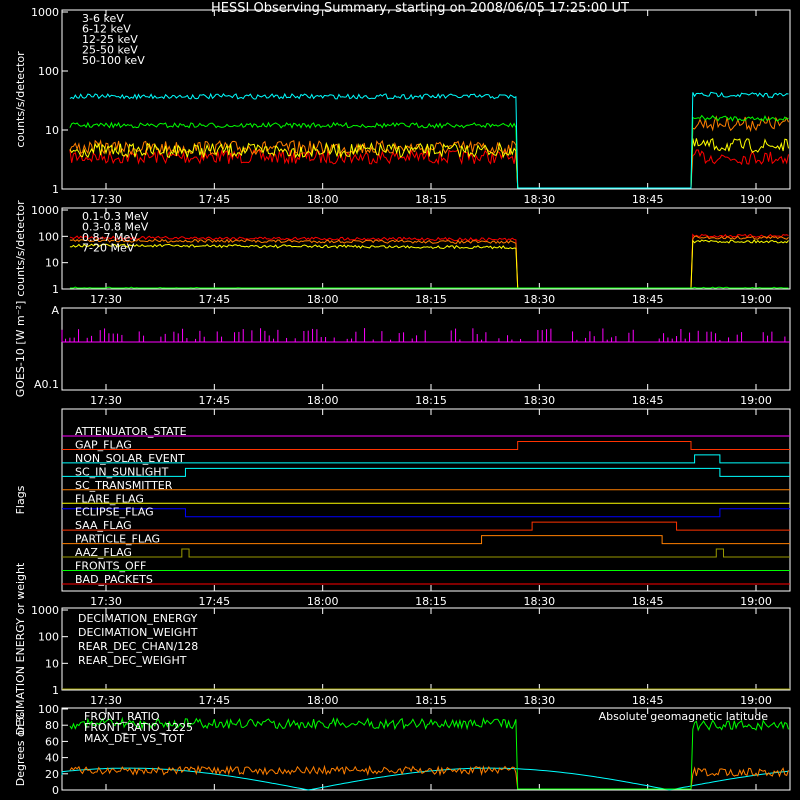 The width and height of the screenshot is (800, 800). I want to click on legend-entry: DECIMATION_ENERGY, so click(138, 618).